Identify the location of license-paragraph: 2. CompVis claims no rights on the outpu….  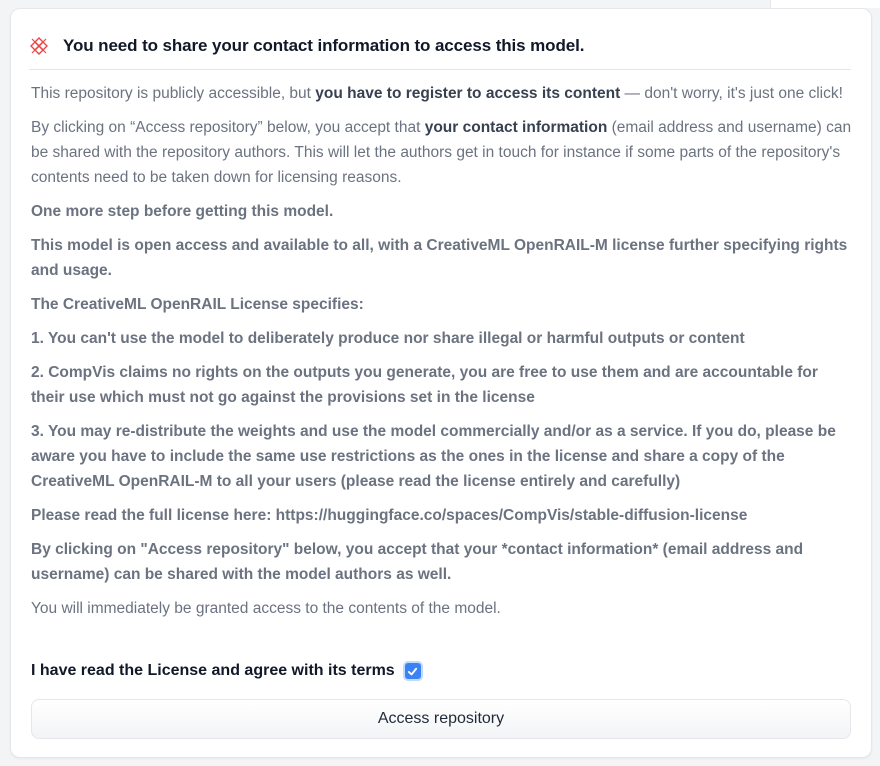
(424, 385).